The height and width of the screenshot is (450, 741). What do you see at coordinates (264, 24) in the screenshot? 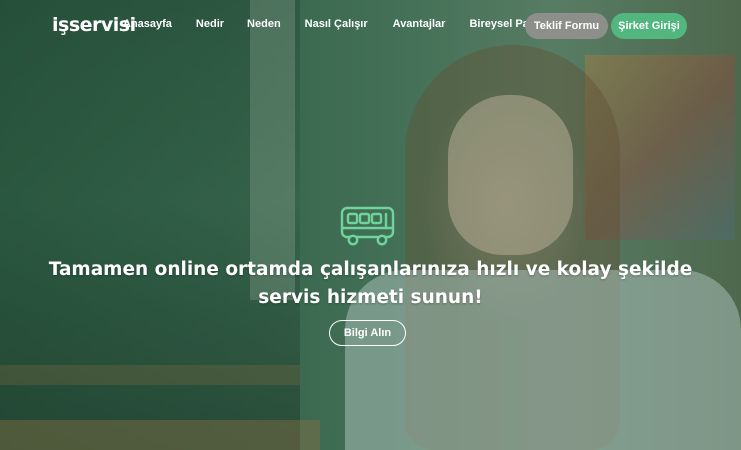
I see `nav-item-neden: Neden` at bounding box center [264, 24].